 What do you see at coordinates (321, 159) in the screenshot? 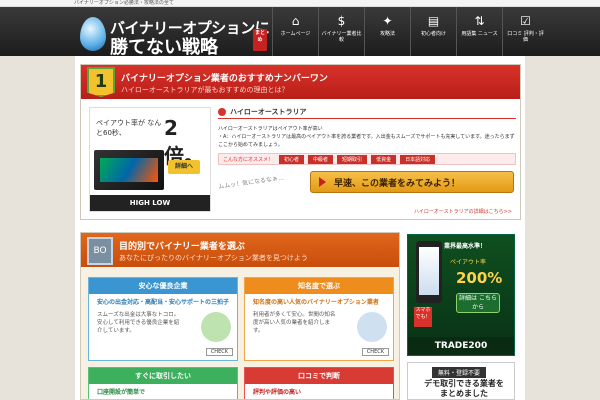
I see `tag: 中級者` at bounding box center [321, 159].